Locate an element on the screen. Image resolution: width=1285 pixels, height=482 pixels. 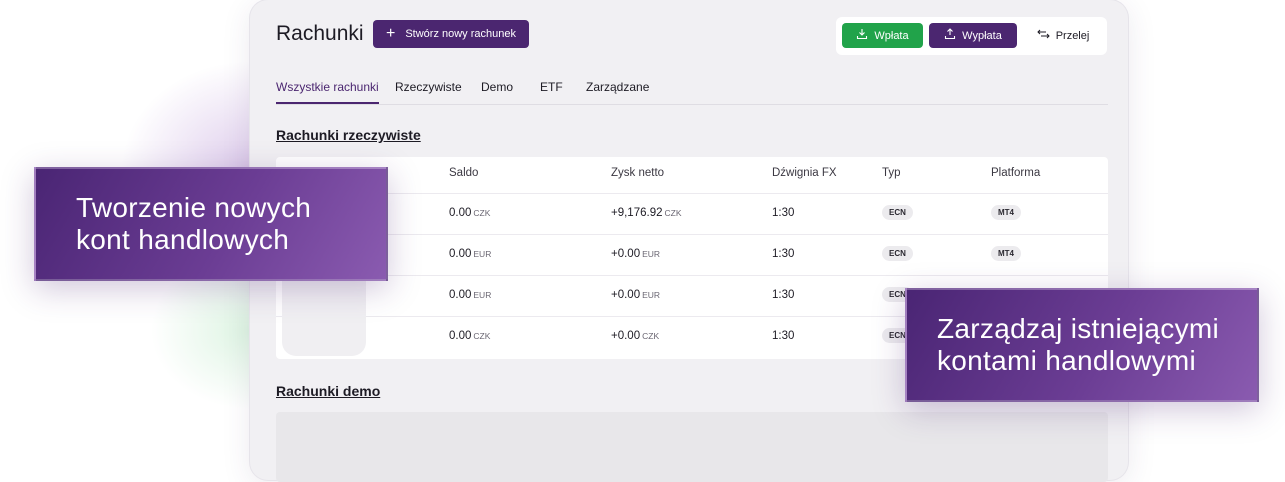
real-accounts-title: Rachunki rzeczywiste is located at coordinates (348, 135).